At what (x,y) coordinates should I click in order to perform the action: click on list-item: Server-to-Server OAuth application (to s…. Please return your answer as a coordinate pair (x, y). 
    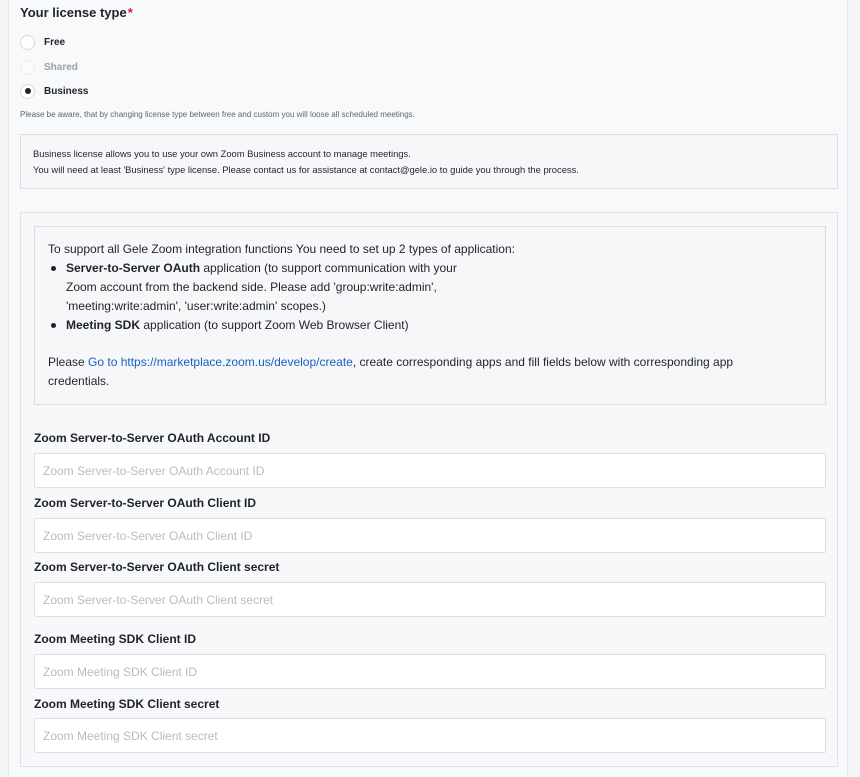
    Looking at the image, I should click on (430, 287).